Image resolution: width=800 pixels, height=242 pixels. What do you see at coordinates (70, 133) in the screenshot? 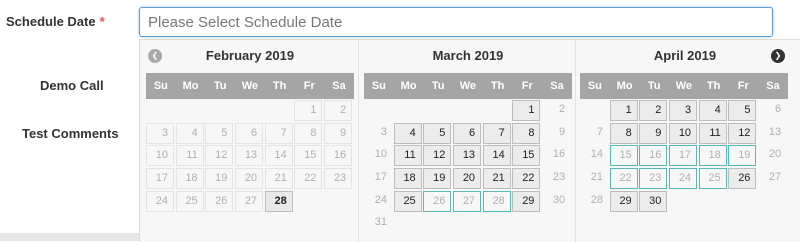
I see `test-comments-label: Test Comments` at bounding box center [70, 133].